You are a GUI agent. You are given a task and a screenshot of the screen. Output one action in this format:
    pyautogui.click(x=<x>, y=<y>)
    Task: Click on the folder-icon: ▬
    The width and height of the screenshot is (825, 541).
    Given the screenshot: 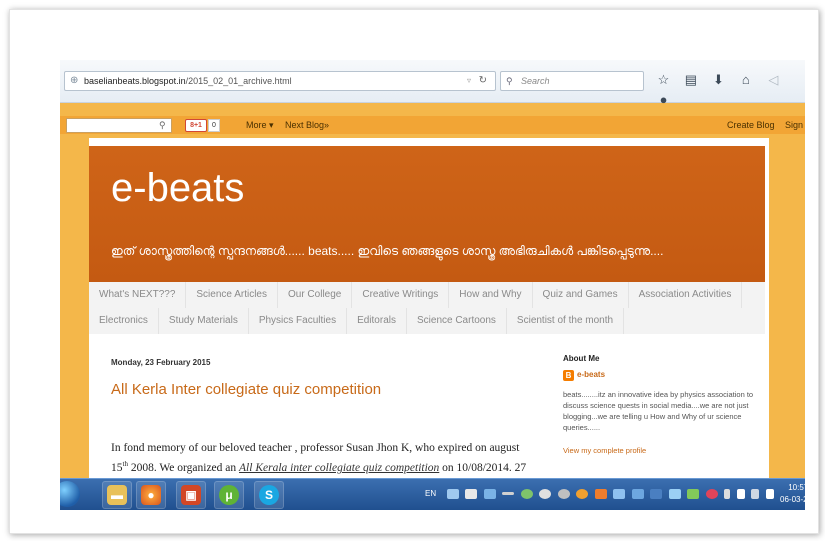 What is the action you would take?
    pyautogui.click(x=117, y=495)
    